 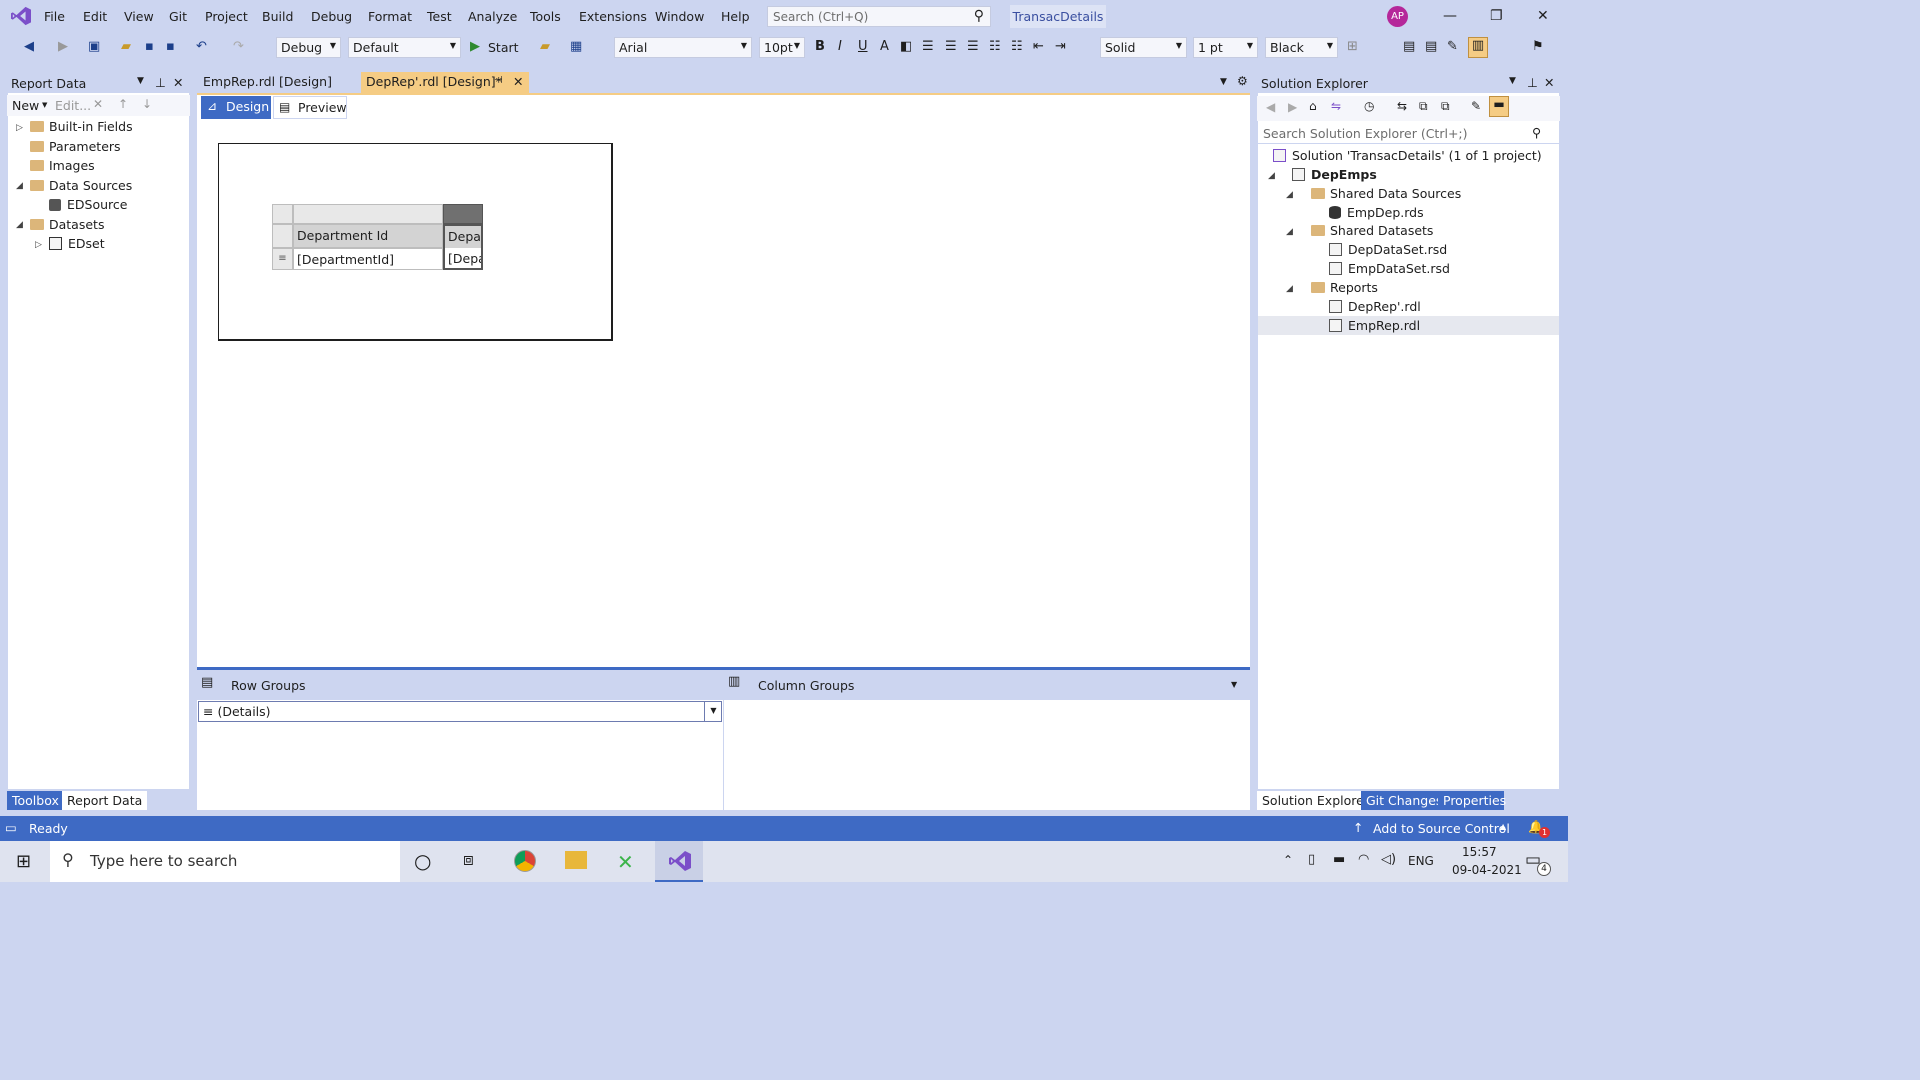 What do you see at coordinates (1476, 106) in the screenshot?
I see `properties-icon: ✎` at bounding box center [1476, 106].